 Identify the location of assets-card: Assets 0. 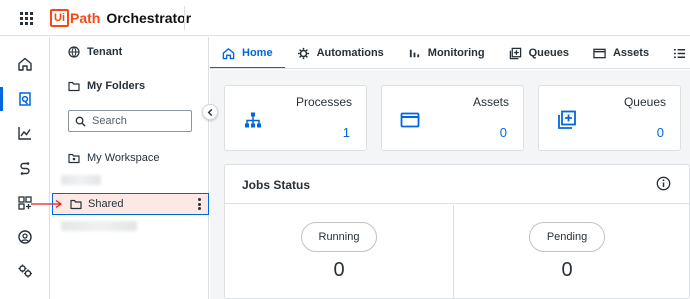
(452, 118).